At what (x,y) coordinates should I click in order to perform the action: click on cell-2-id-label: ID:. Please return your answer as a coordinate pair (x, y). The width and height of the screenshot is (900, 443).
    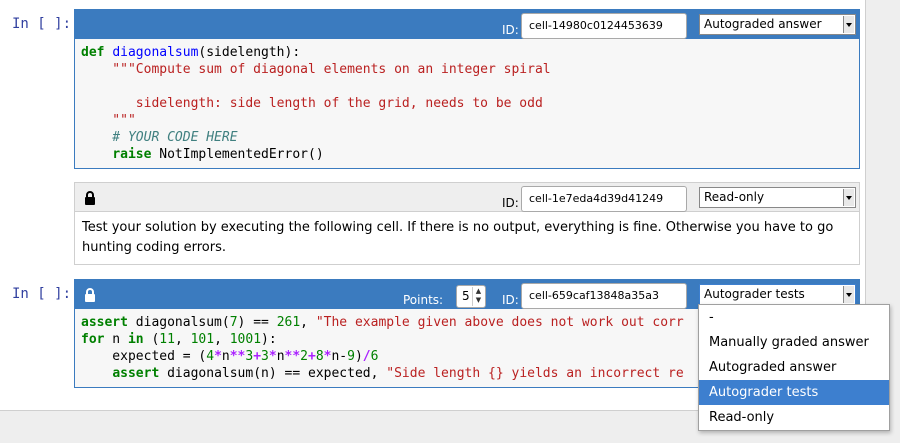
    Looking at the image, I should click on (510, 203).